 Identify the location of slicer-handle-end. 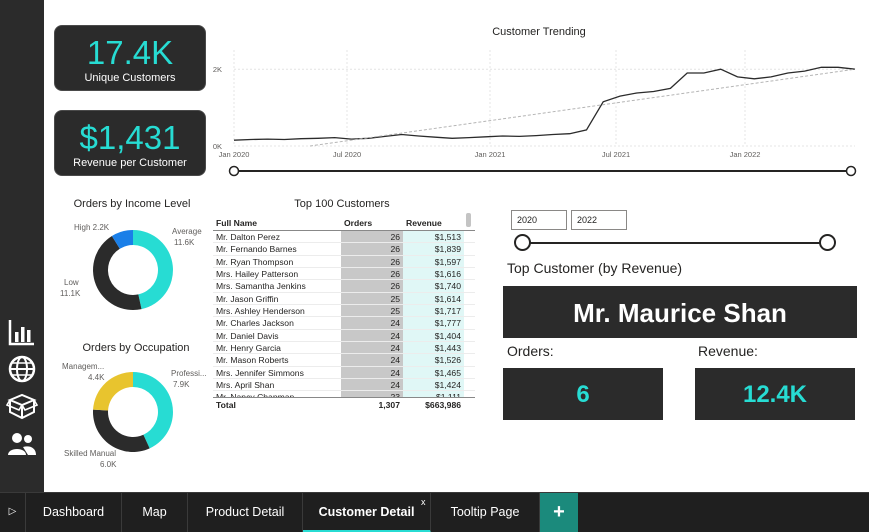
(827, 242).